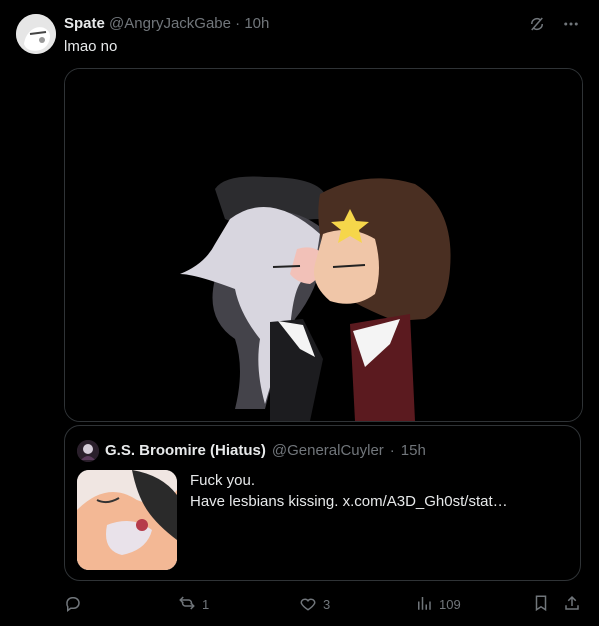  What do you see at coordinates (223, 480) in the screenshot?
I see `quoted-text-line-1: Fuck you.` at bounding box center [223, 480].